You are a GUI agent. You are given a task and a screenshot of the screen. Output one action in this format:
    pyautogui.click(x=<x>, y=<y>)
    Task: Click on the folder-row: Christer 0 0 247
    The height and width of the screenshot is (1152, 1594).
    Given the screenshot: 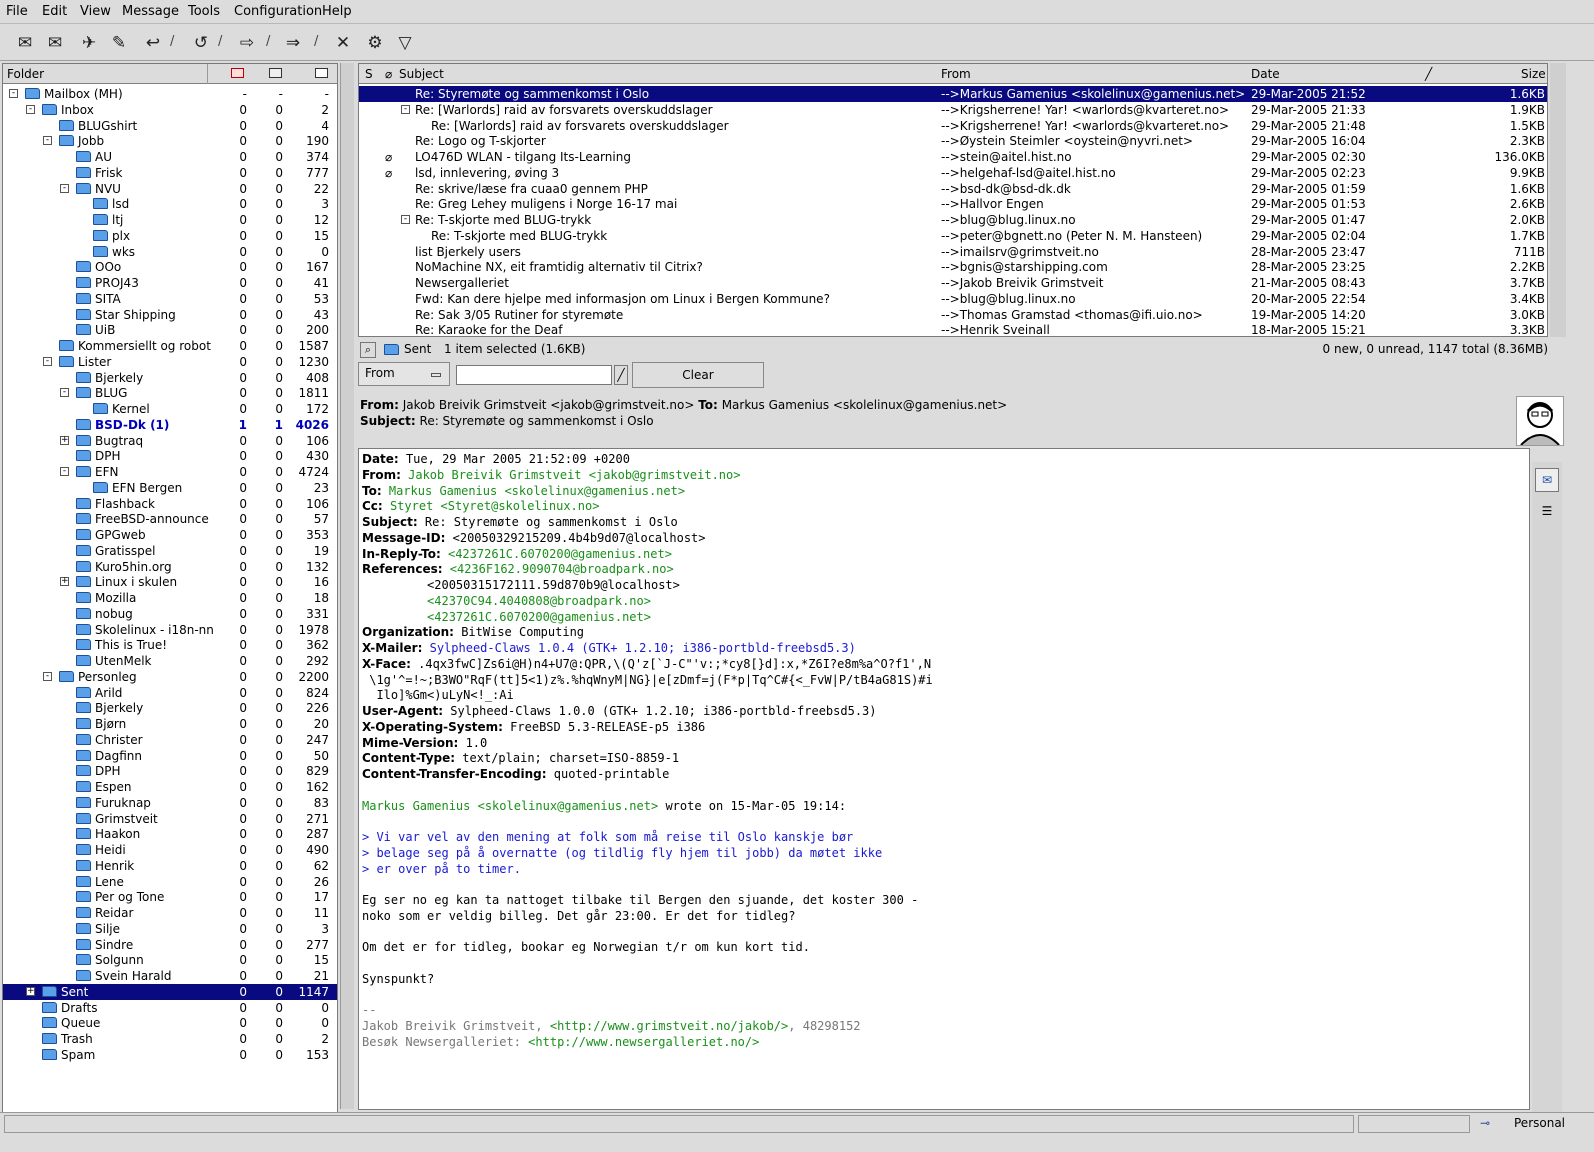 What is the action you would take?
    pyautogui.click(x=170, y=740)
    